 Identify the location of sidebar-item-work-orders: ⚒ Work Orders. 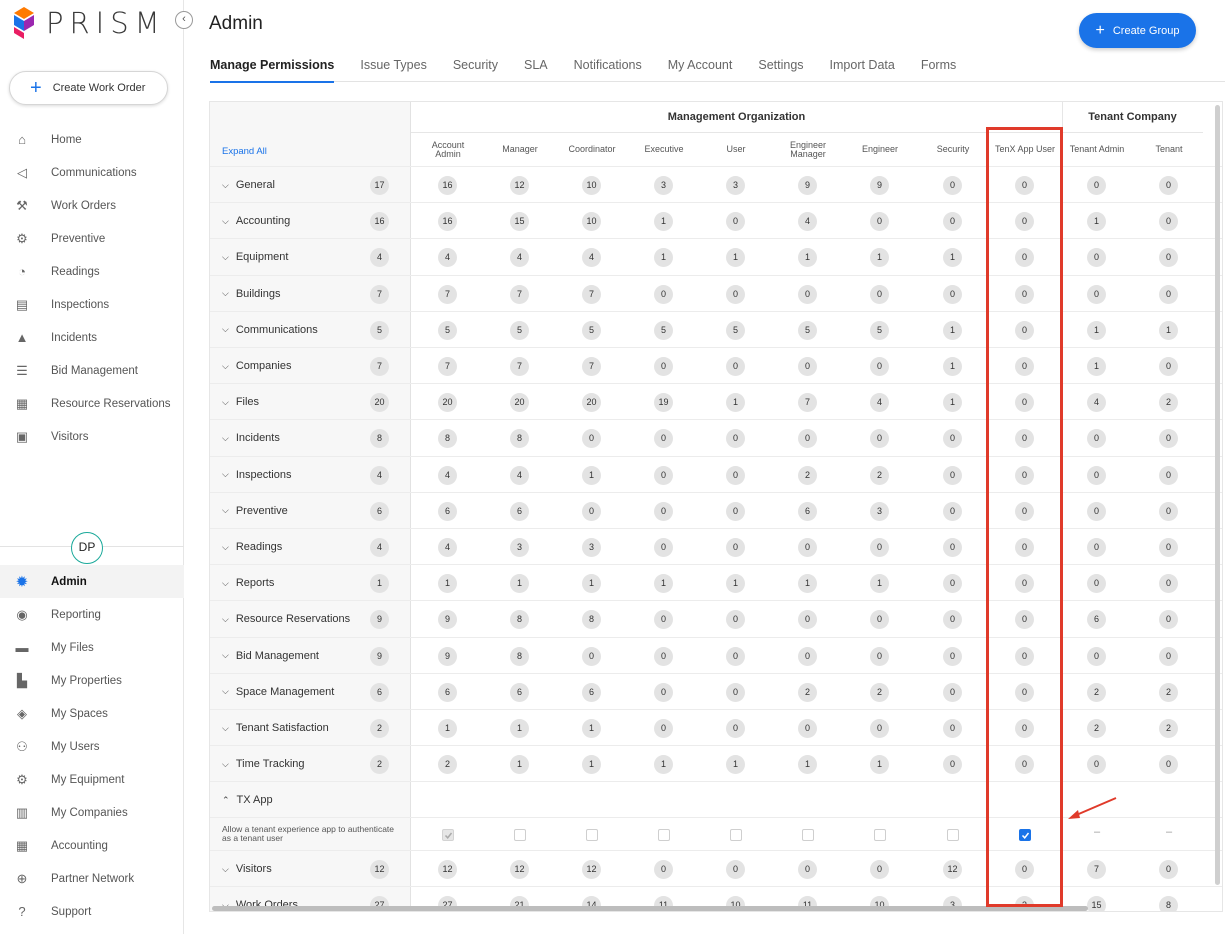
(92, 205).